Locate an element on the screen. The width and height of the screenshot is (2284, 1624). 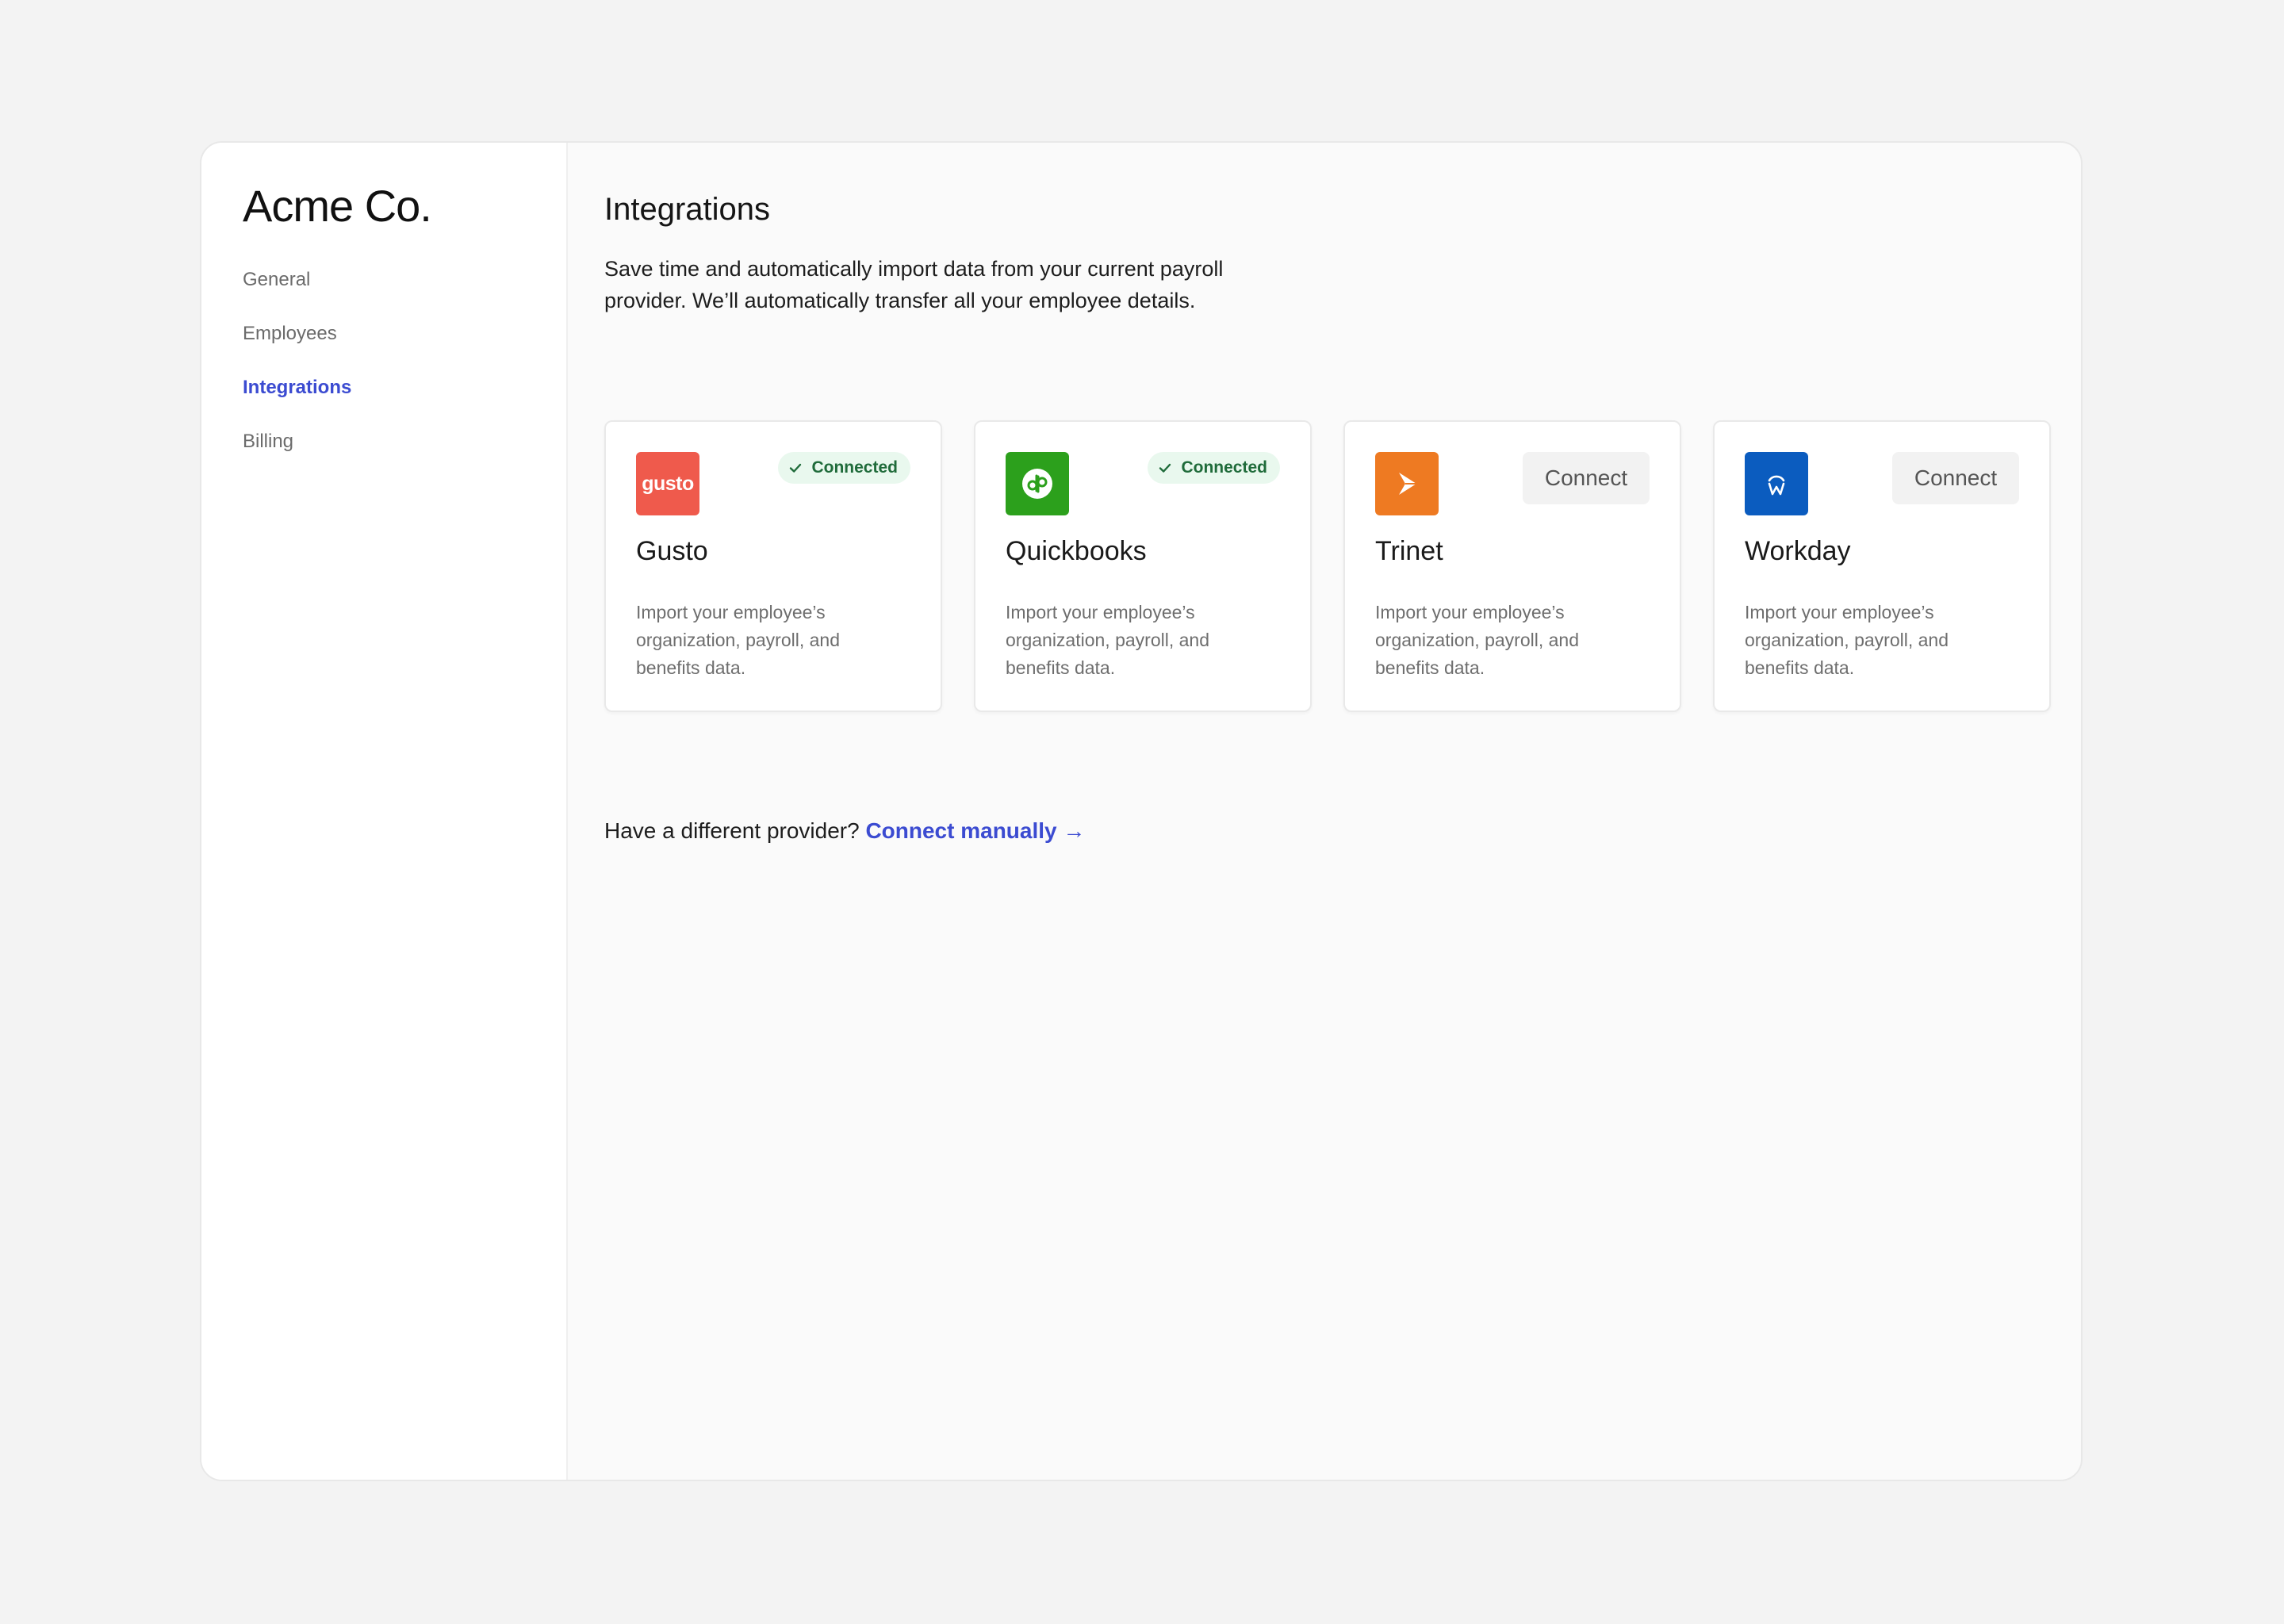
sidebar-item-employees: Employees is located at coordinates (404, 334).